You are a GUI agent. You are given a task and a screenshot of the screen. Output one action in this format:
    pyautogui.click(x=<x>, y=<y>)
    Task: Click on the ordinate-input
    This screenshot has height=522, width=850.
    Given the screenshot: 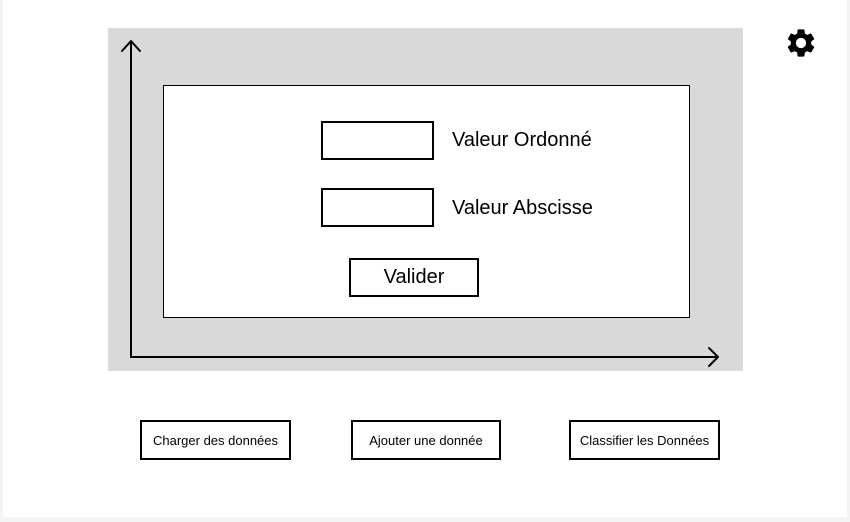 What is the action you would take?
    pyautogui.click(x=377, y=140)
    